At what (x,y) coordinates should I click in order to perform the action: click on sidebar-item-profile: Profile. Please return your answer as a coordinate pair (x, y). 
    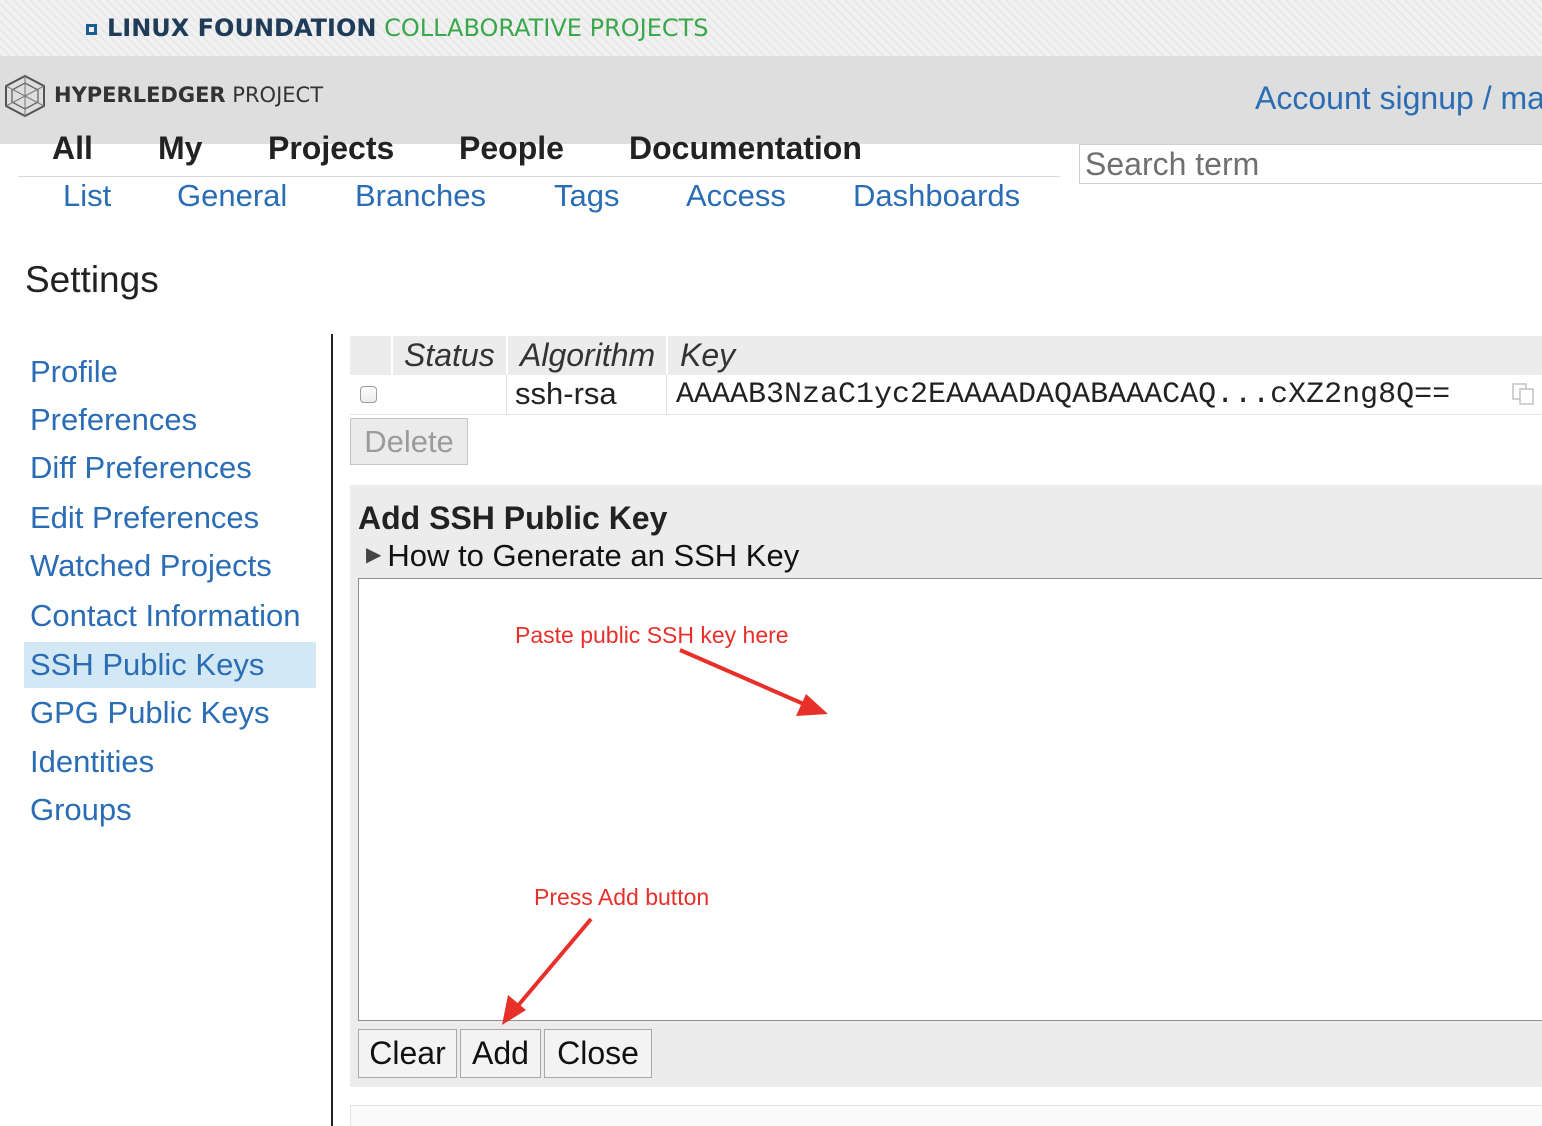
    Looking at the image, I should click on (170, 372).